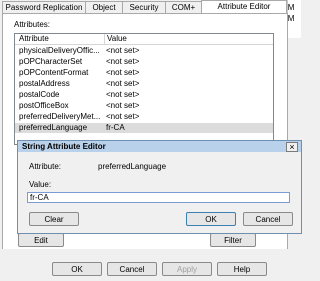 The height and width of the screenshot is (281, 320). I want to click on row-attribute: pOPCharacterSet, so click(51, 61).